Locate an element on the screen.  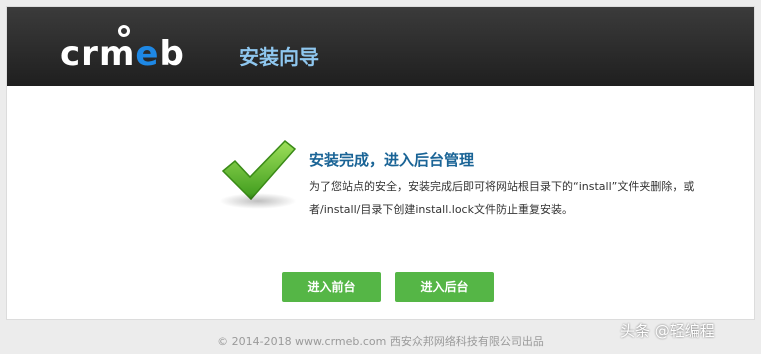
logo-b: b is located at coordinates (172, 54).